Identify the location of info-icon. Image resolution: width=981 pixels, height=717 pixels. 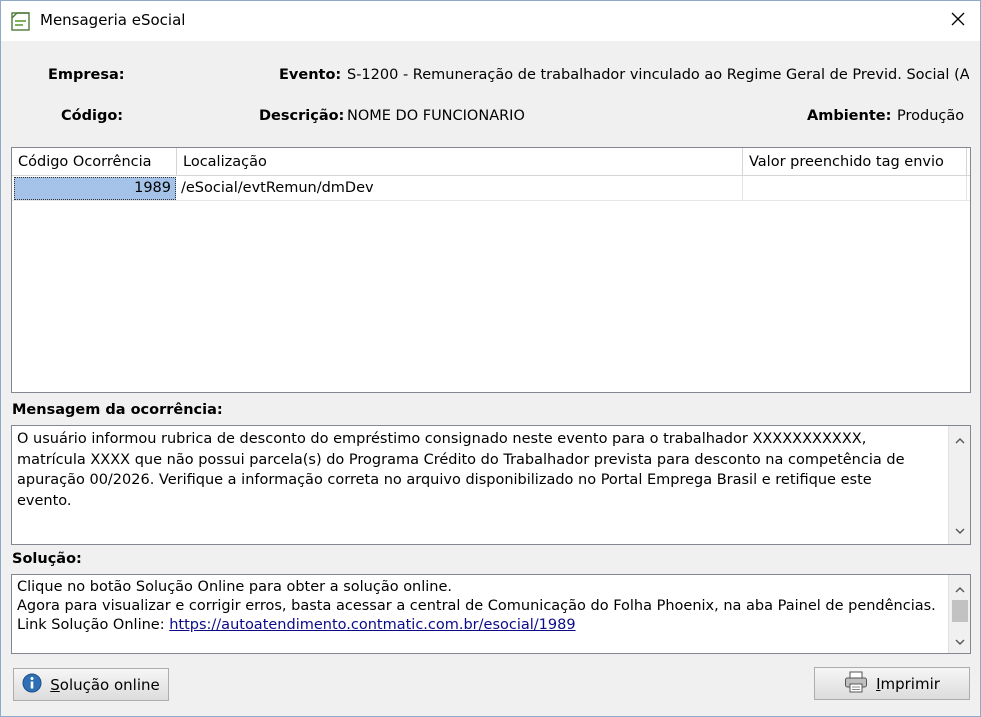
(32, 685).